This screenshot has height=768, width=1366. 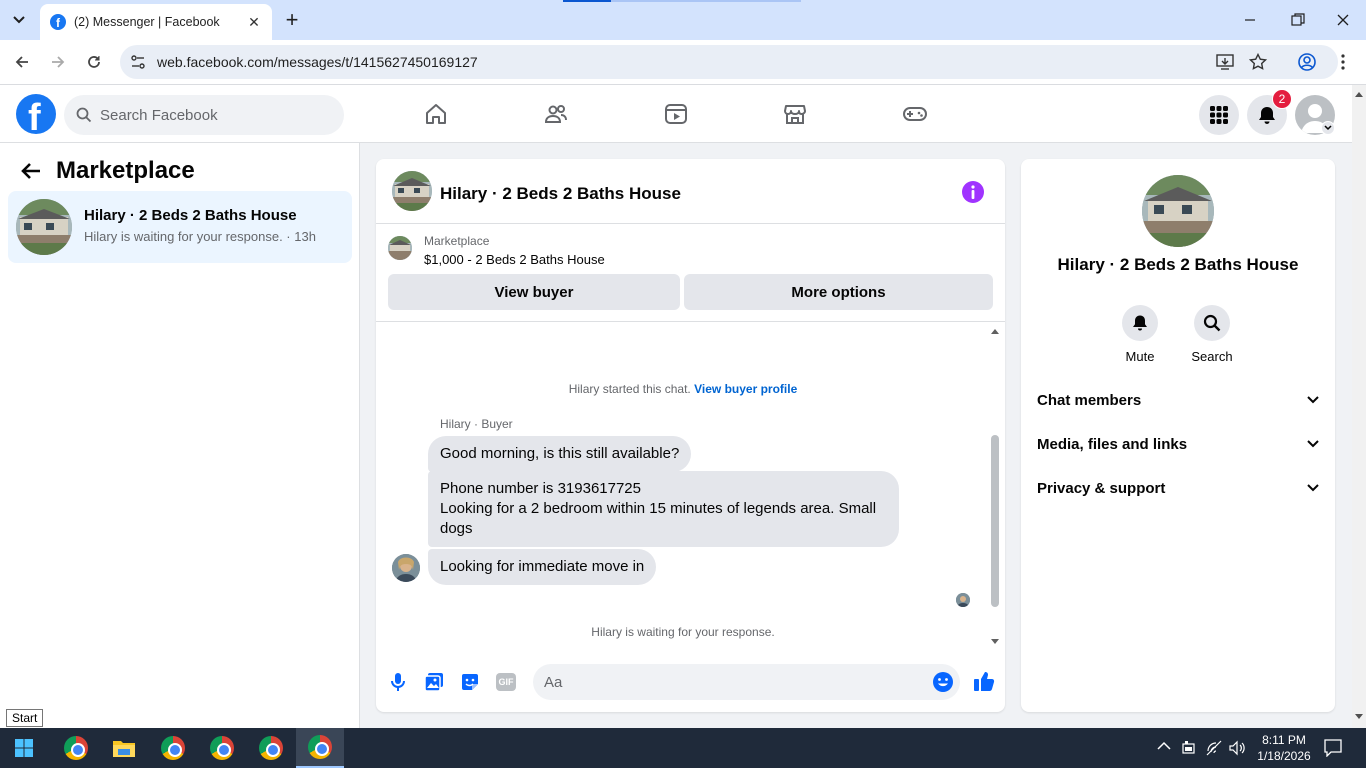 What do you see at coordinates (706, 1) in the screenshot?
I see `loading-indicator-track` at bounding box center [706, 1].